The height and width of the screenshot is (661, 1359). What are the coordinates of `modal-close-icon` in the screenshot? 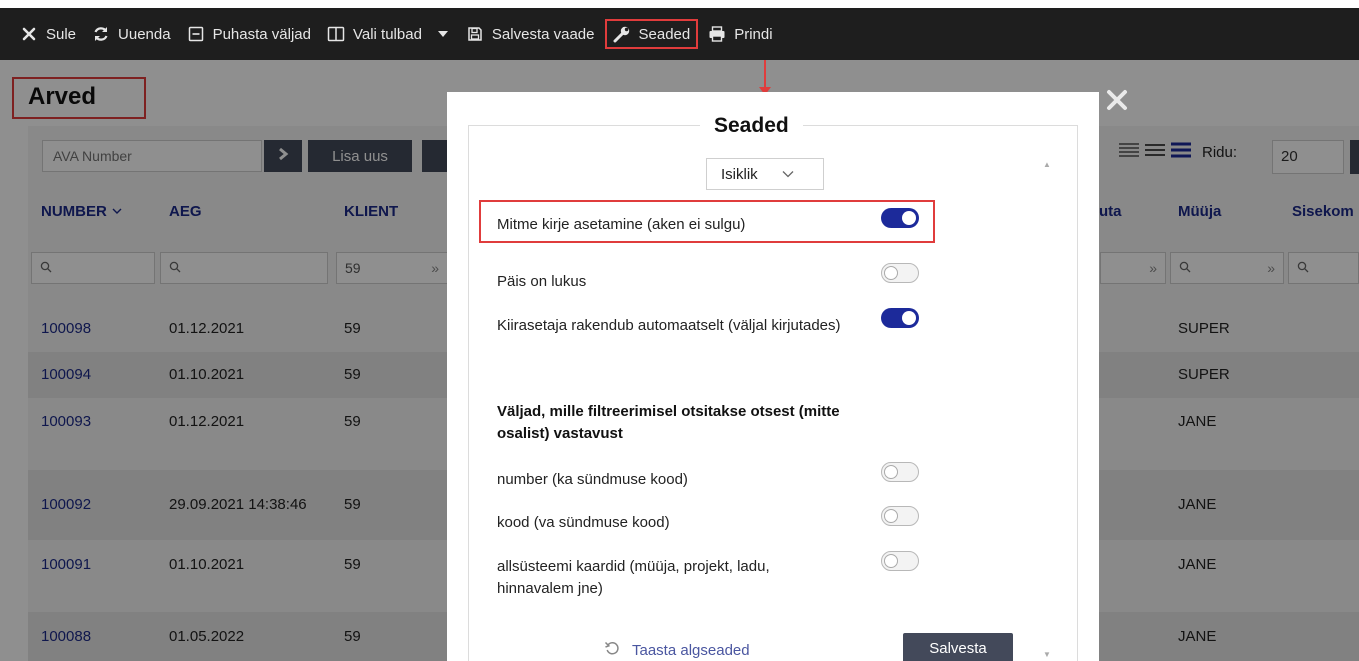 It's located at (1117, 102).